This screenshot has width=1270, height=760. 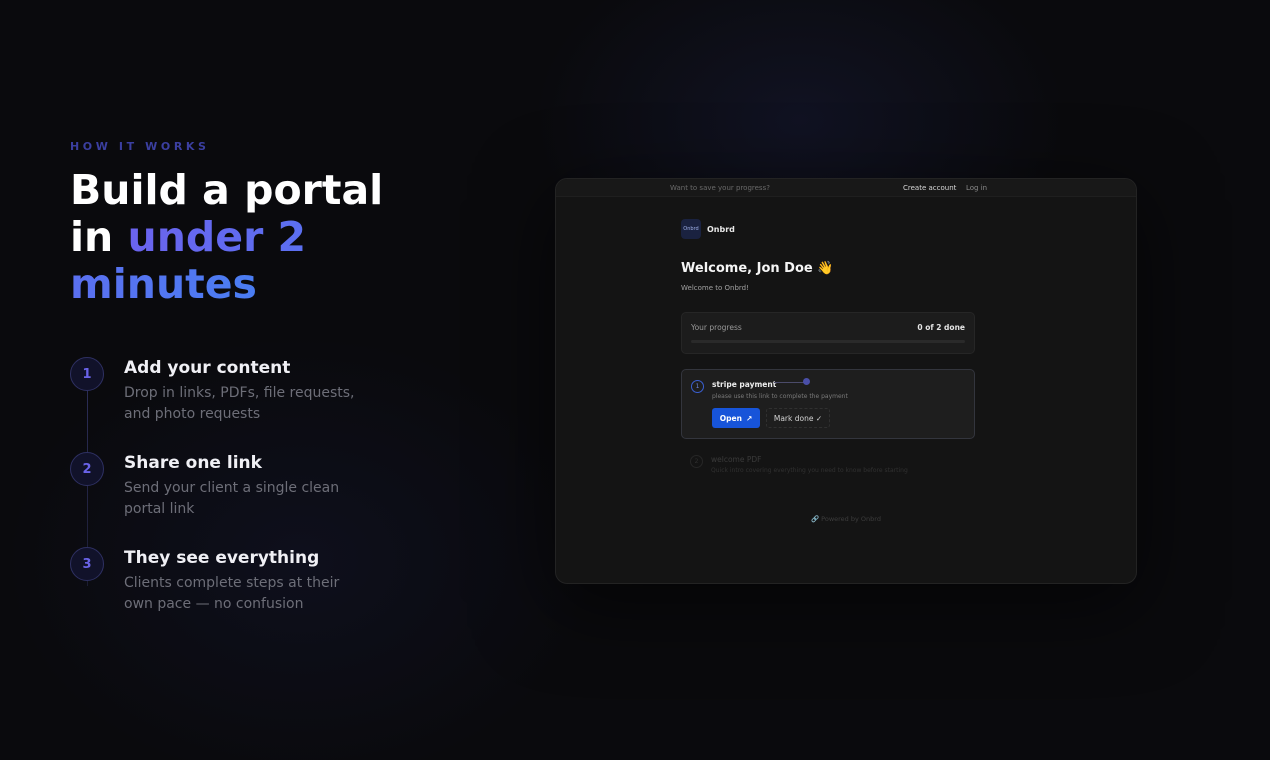 I want to click on mark-done-button: Mark done ✓, so click(x=798, y=418).